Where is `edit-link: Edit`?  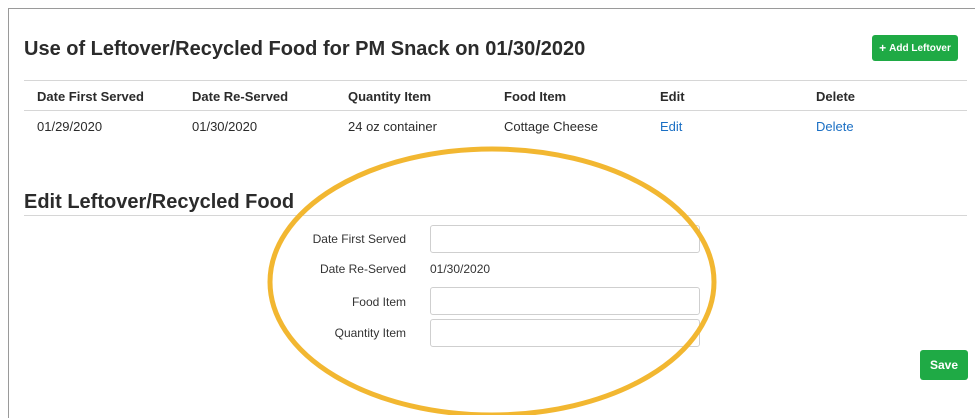
edit-link: Edit is located at coordinates (671, 126).